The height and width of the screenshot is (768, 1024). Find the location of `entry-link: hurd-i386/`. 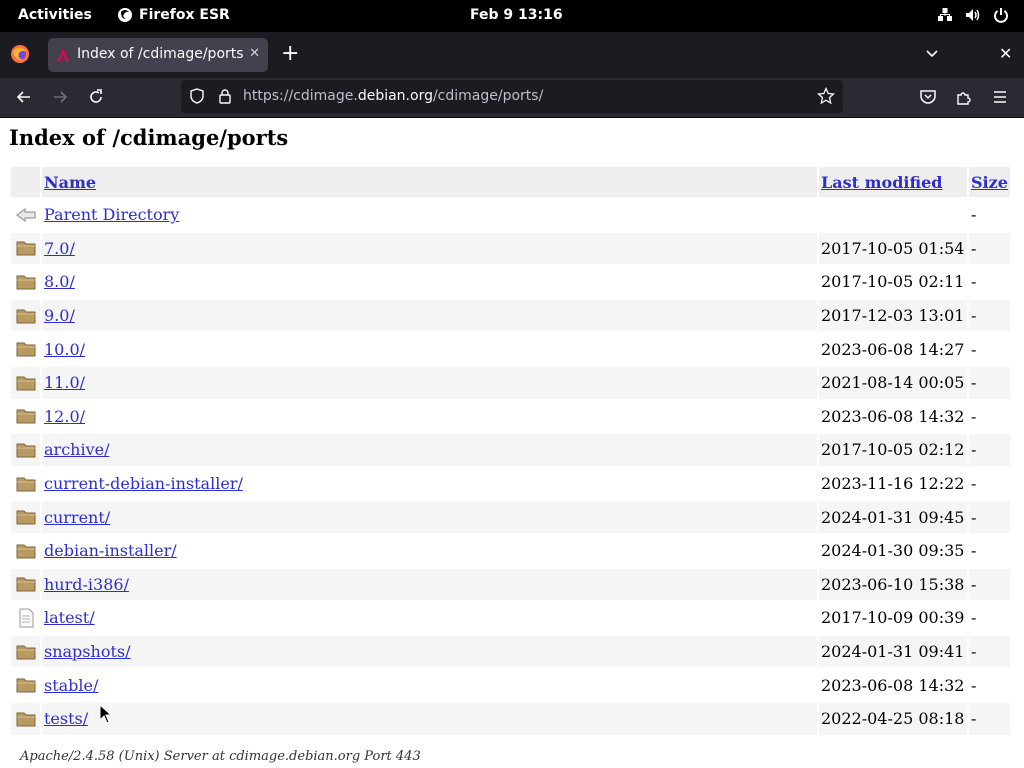

entry-link: hurd-i386/ is located at coordinates (86, 584).